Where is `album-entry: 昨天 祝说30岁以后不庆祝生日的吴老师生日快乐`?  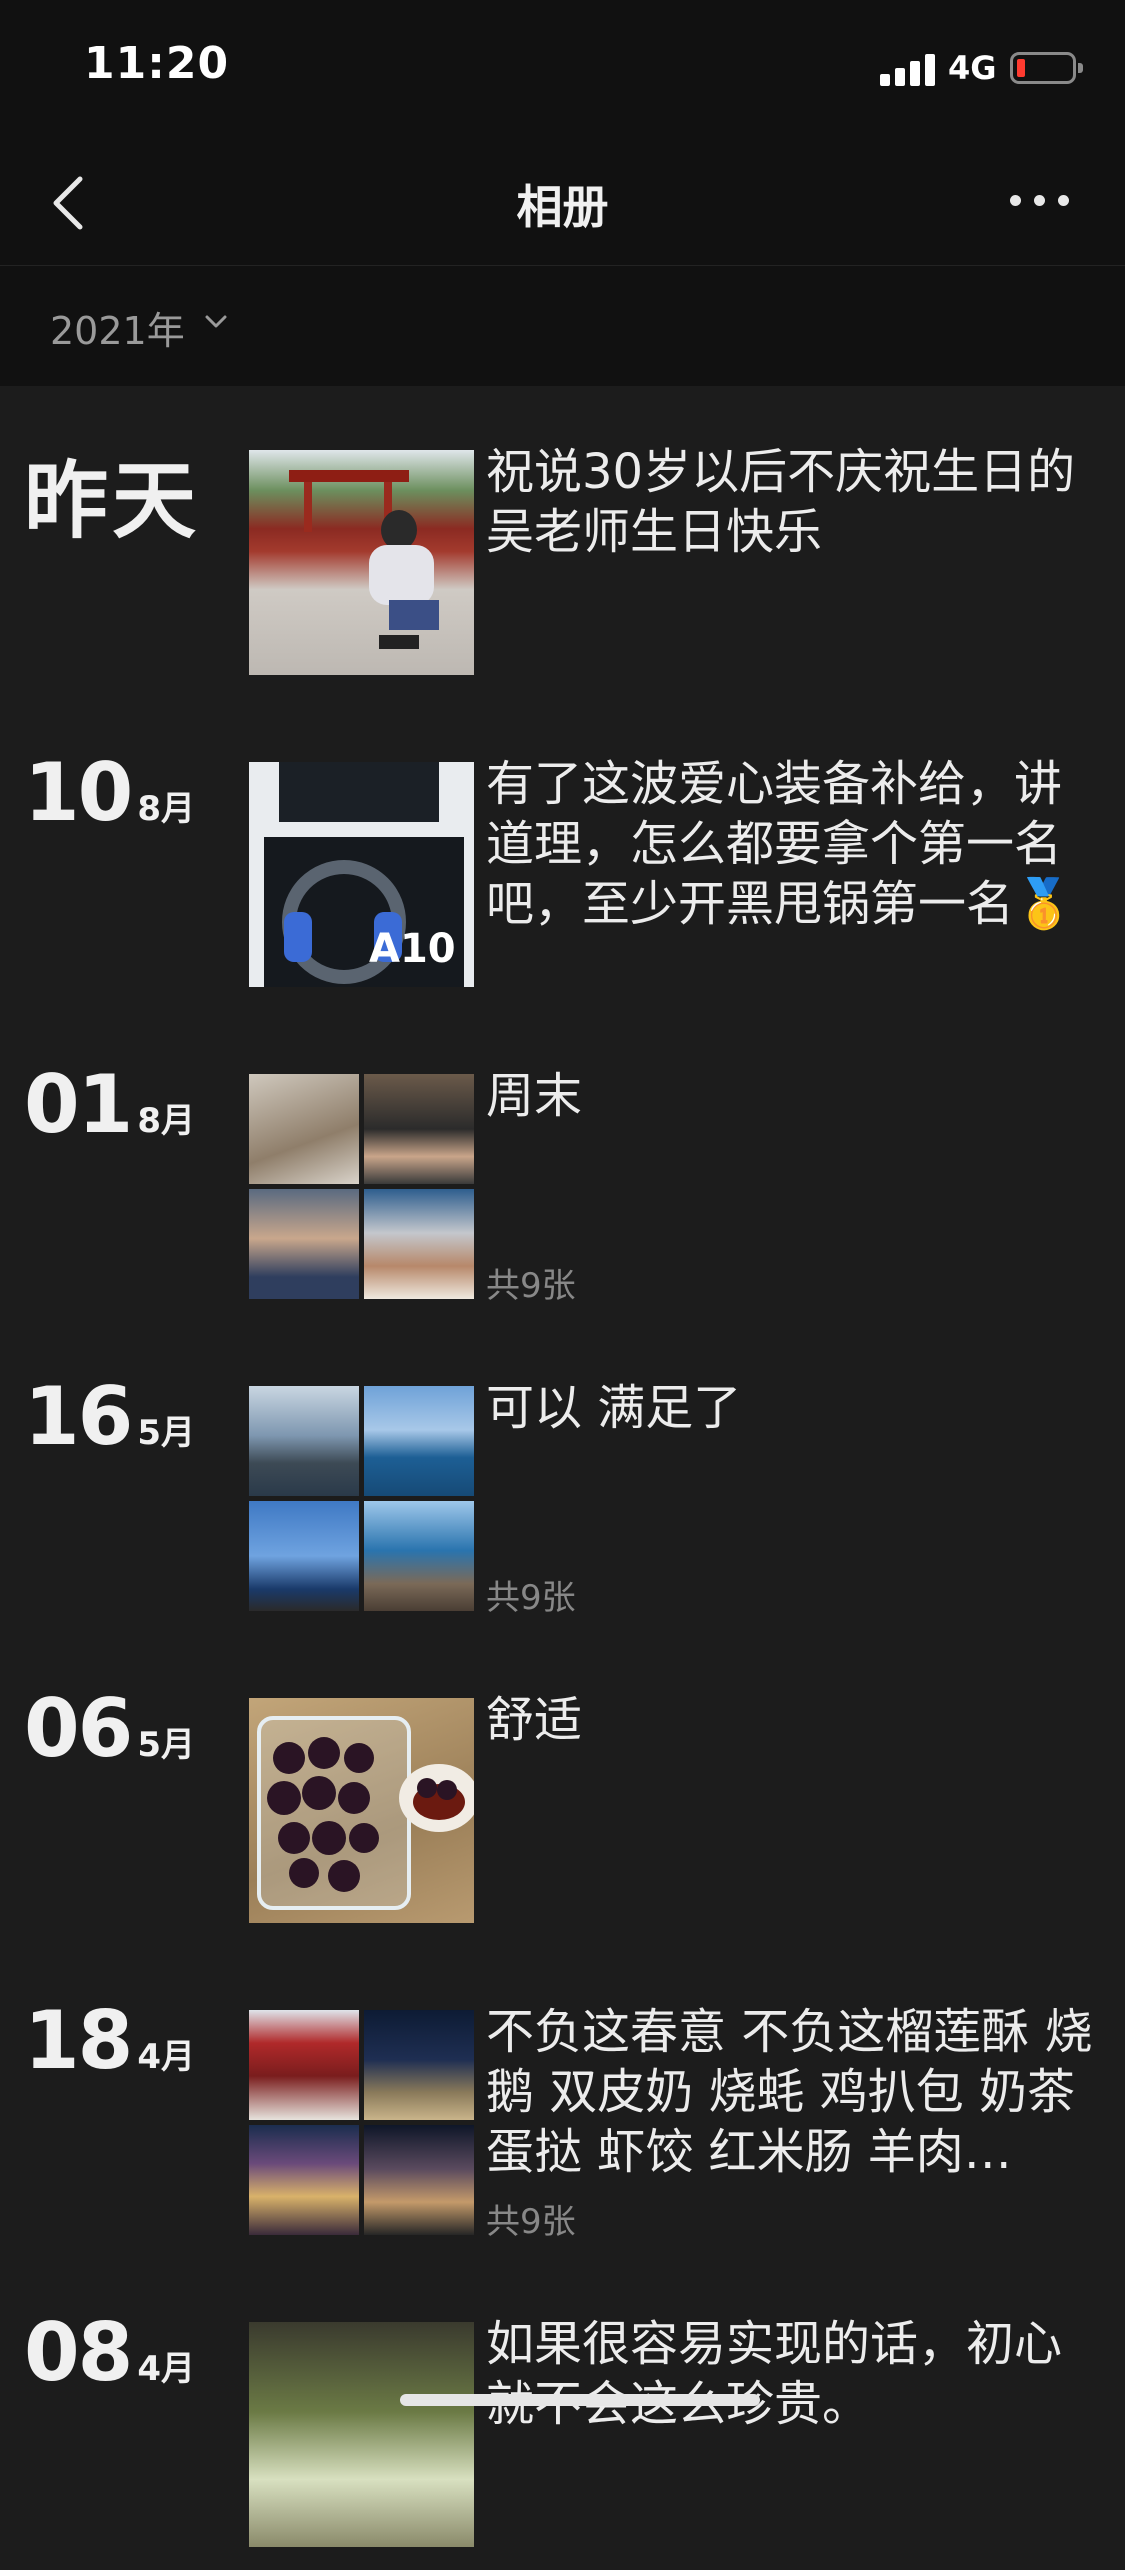 album-entry: 昨天 祝说30岁以后不庆祝生日的吴老师生日快乐 is located at coordinates (562, 542).